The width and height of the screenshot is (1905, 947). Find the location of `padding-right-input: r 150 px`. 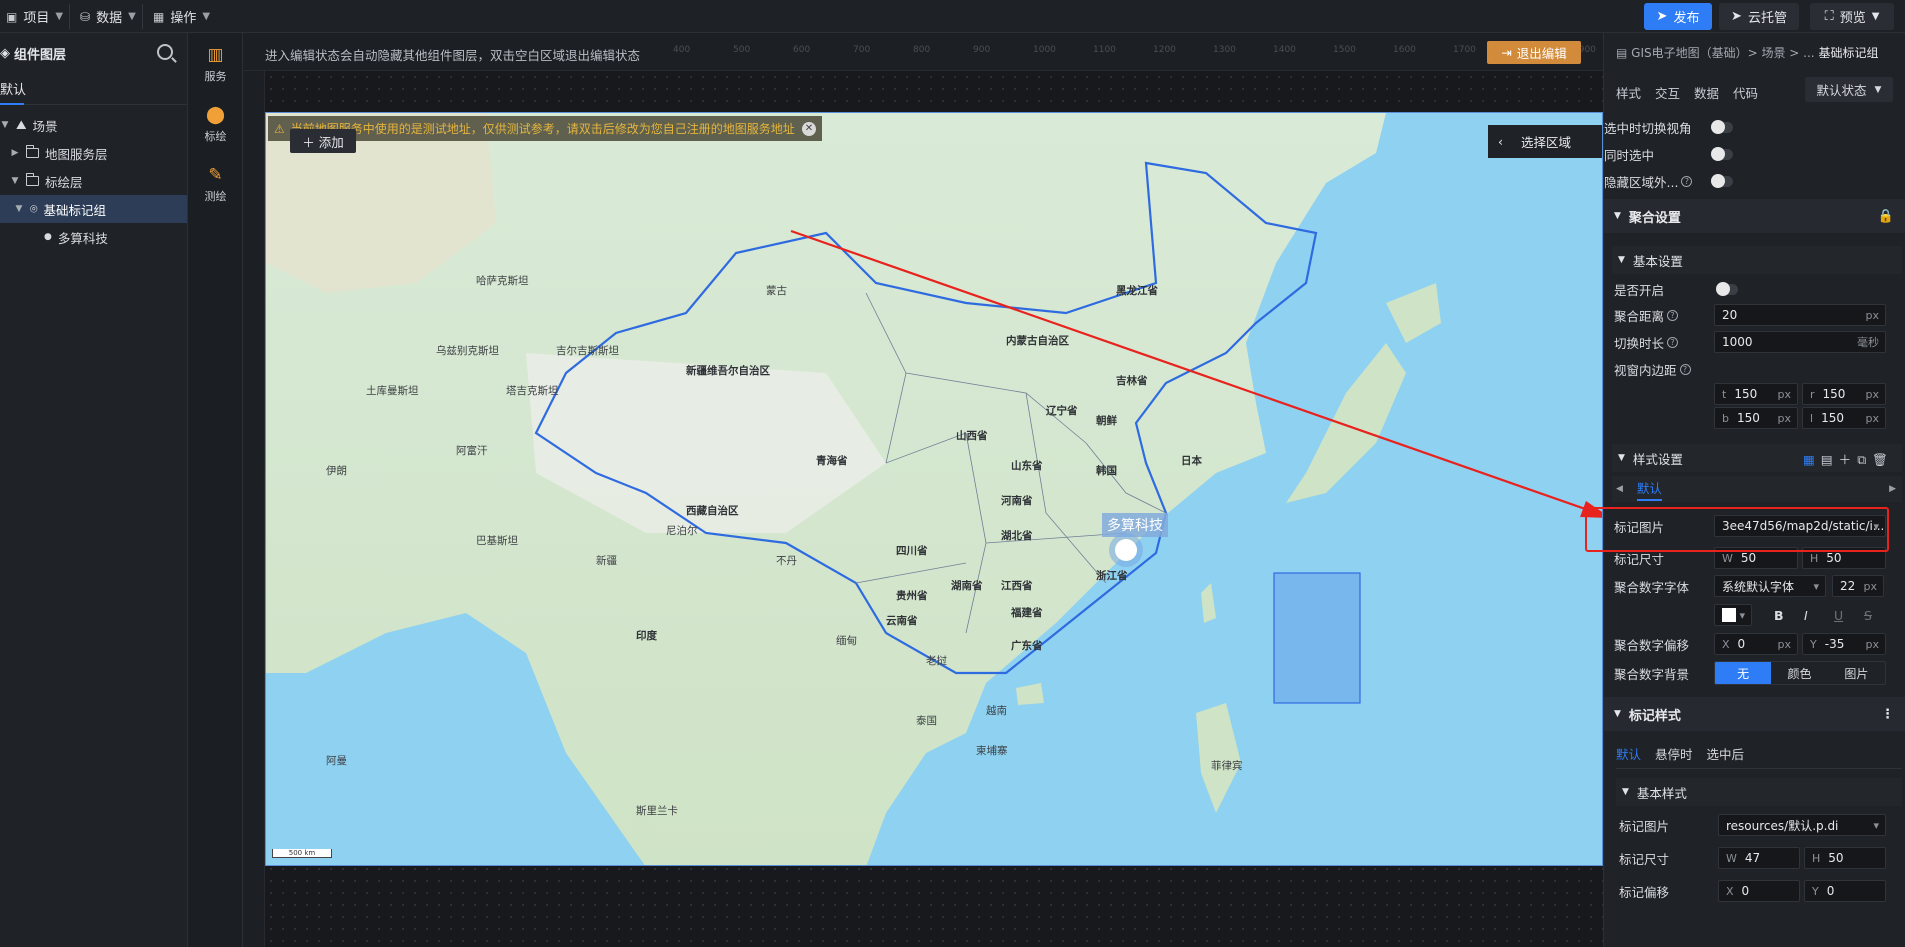

padding-right-input: r 150 px is located at coordinates (1844, 394).